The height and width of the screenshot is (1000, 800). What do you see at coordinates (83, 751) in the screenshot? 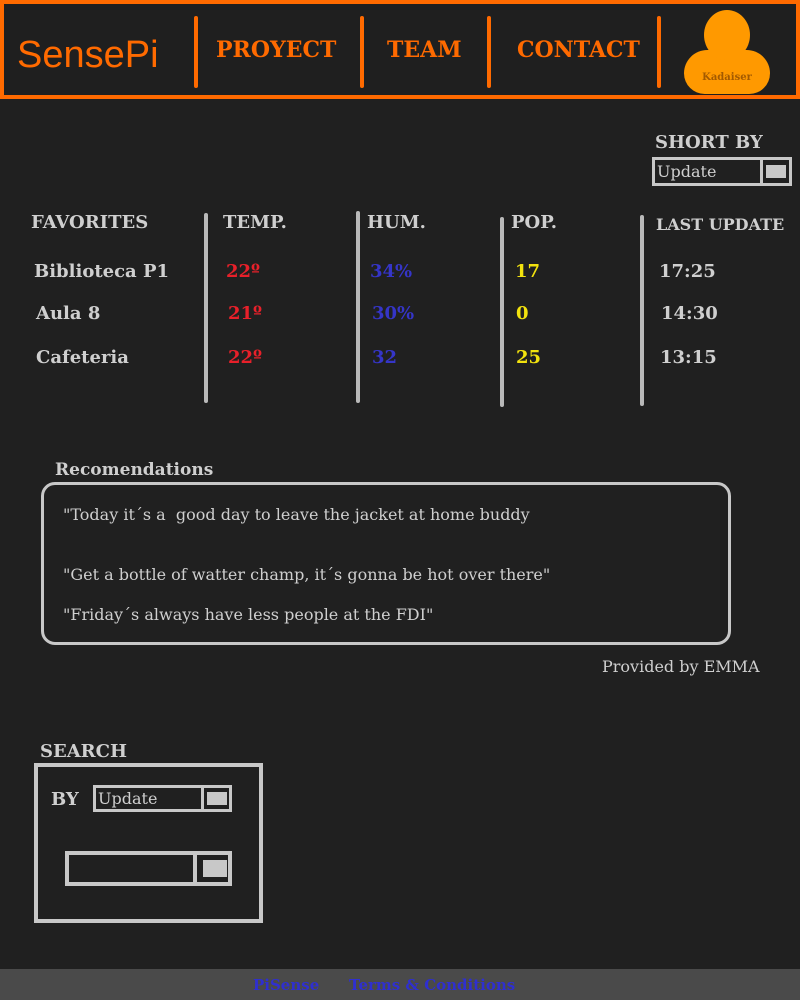
I see `search-title: SEARCH` at bounding box center [83, 751].